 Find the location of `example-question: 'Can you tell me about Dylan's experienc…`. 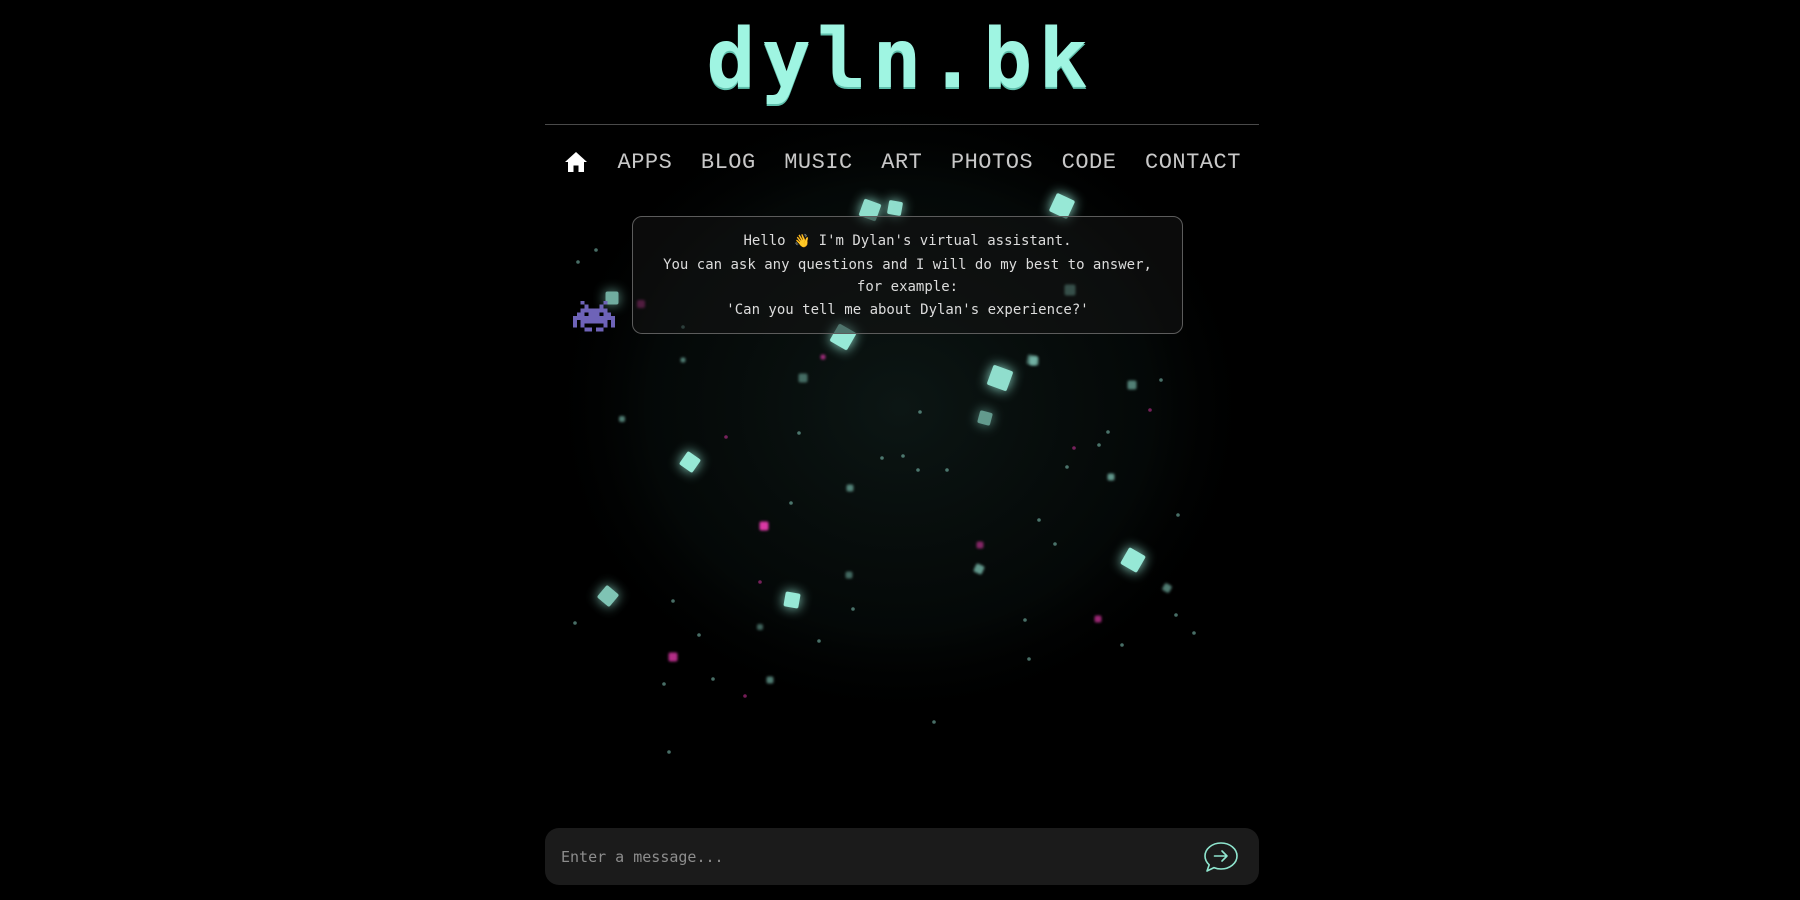

example-question: 'Can you tell me about Dylan's experienc… is located at coordinates (907, 309).